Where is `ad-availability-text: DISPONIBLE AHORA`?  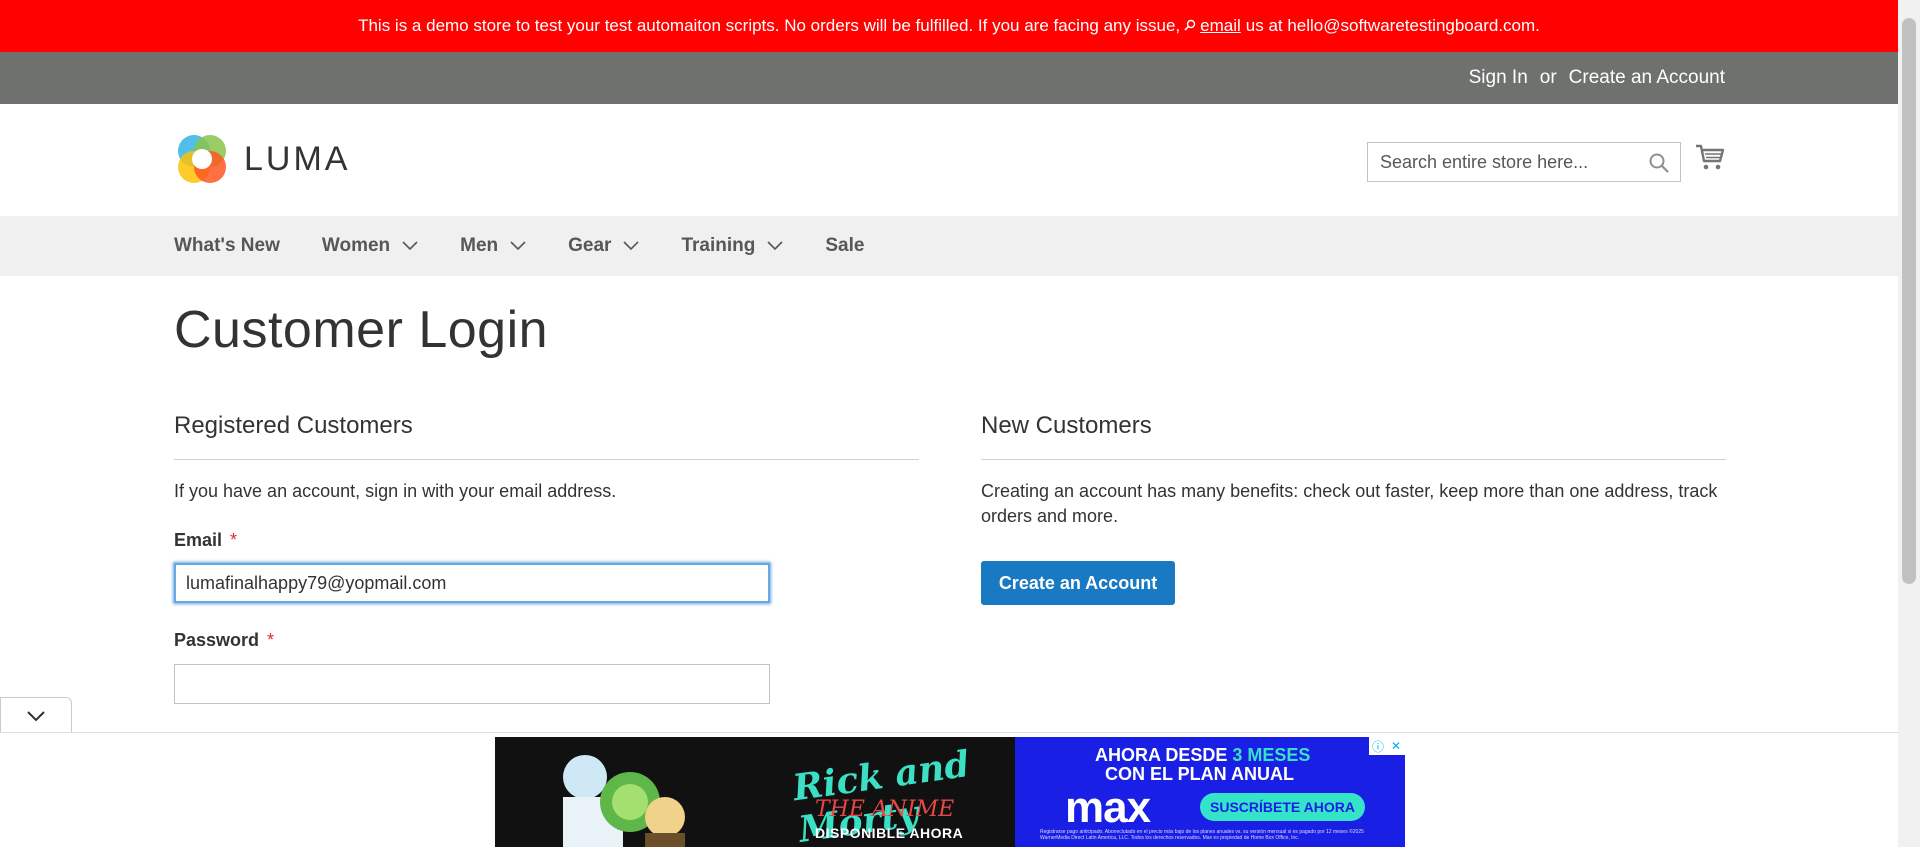
ad-availability-text: DISPONIBLE AHORA is located at coordinates (889, 833).